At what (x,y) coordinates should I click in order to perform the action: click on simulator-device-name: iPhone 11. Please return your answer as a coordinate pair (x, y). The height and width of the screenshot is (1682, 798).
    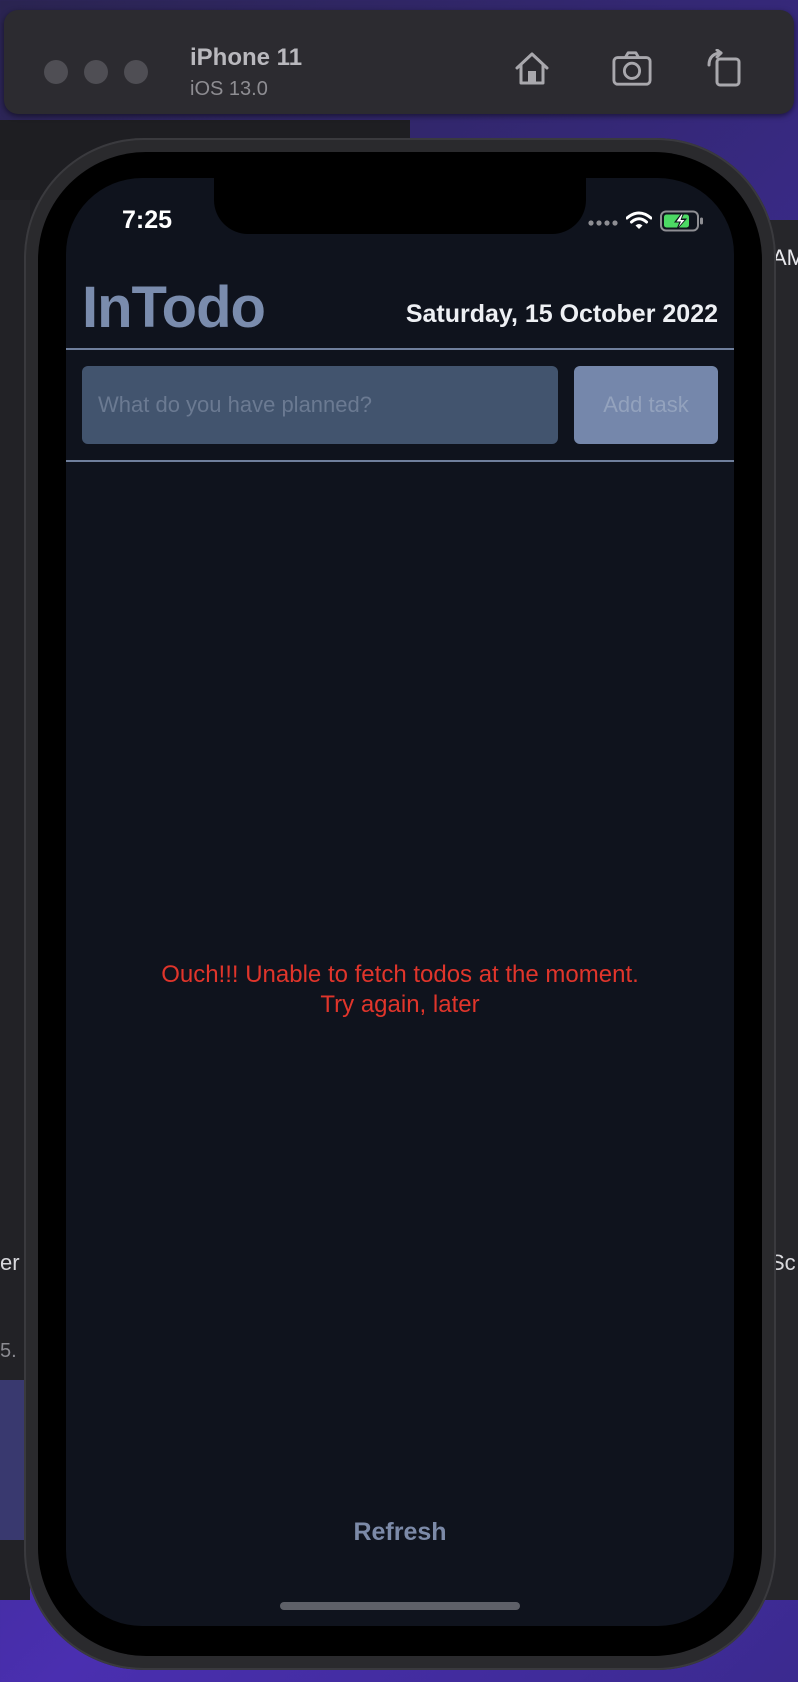
    Looking at the image, I should click on (246, 57).